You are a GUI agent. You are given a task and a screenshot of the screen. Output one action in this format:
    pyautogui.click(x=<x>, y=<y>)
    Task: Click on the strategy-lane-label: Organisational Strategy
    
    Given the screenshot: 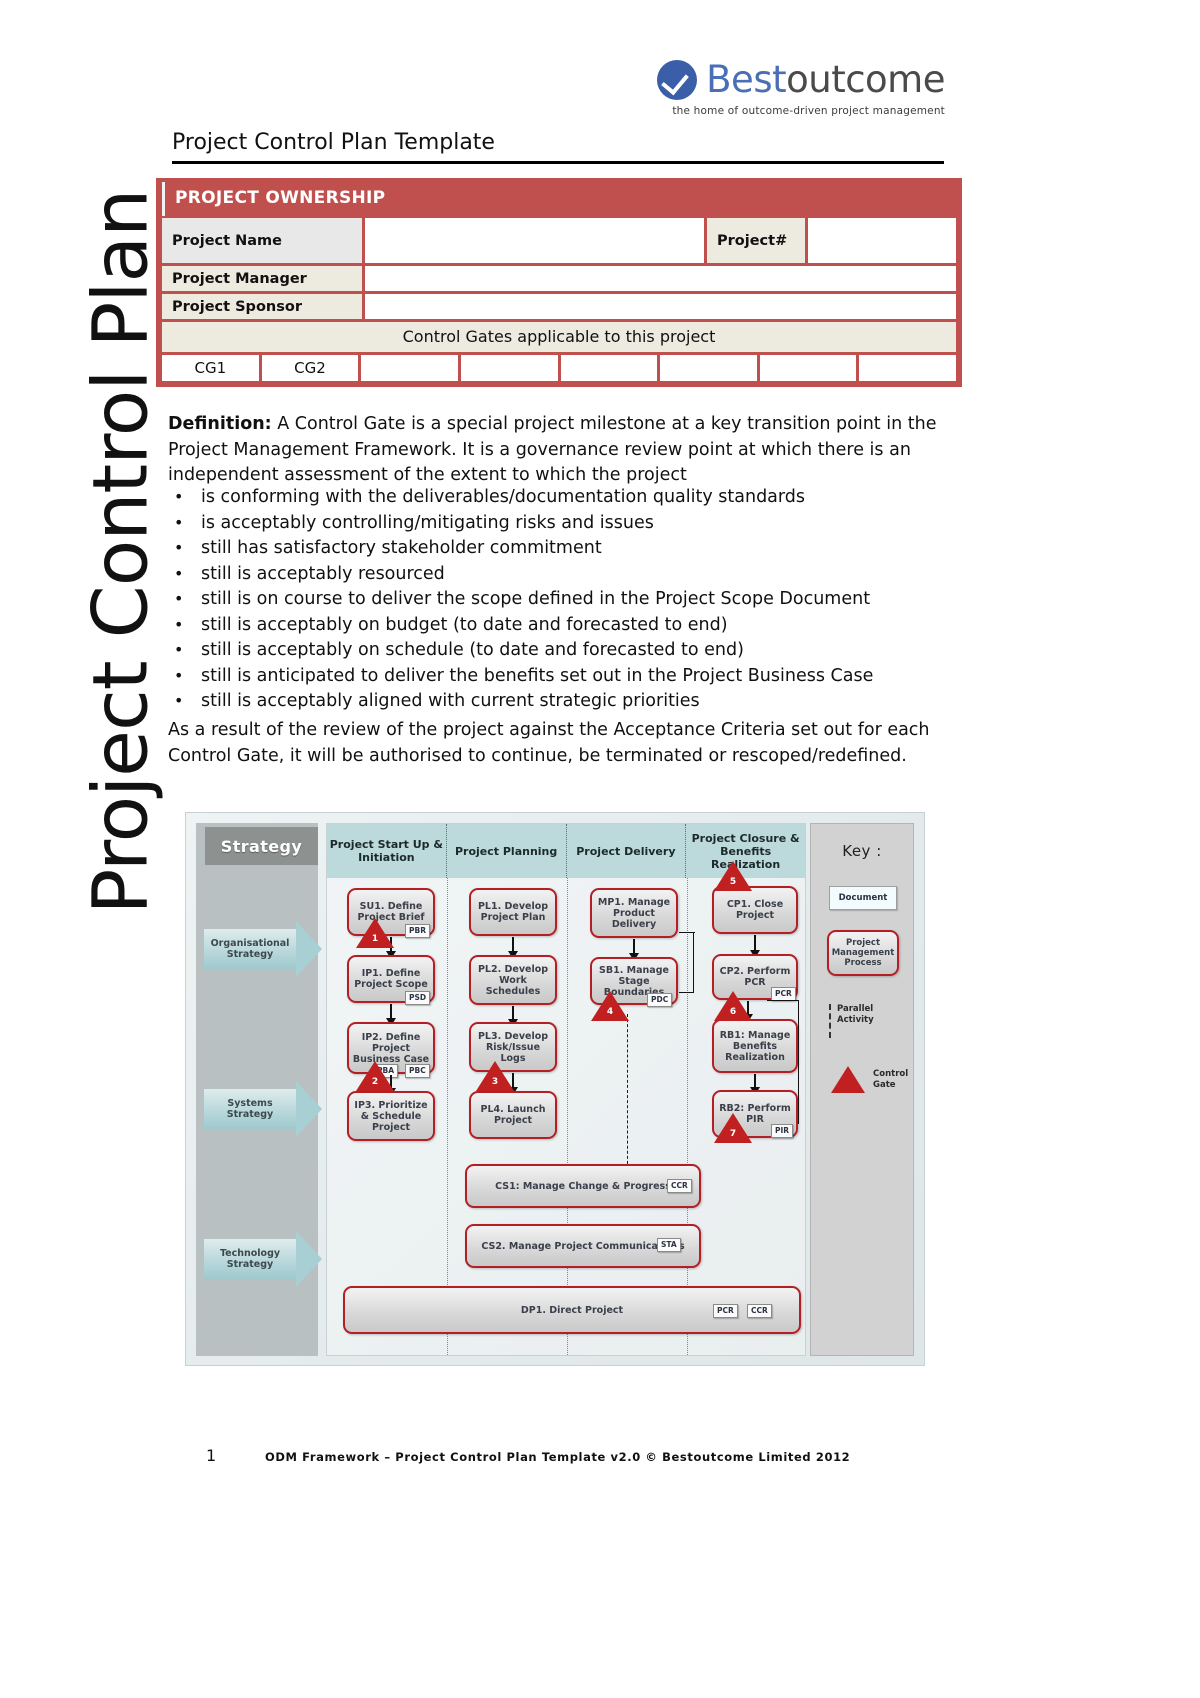 What is the action you would take?
    pyautogui.click(x=250, y=949)
    